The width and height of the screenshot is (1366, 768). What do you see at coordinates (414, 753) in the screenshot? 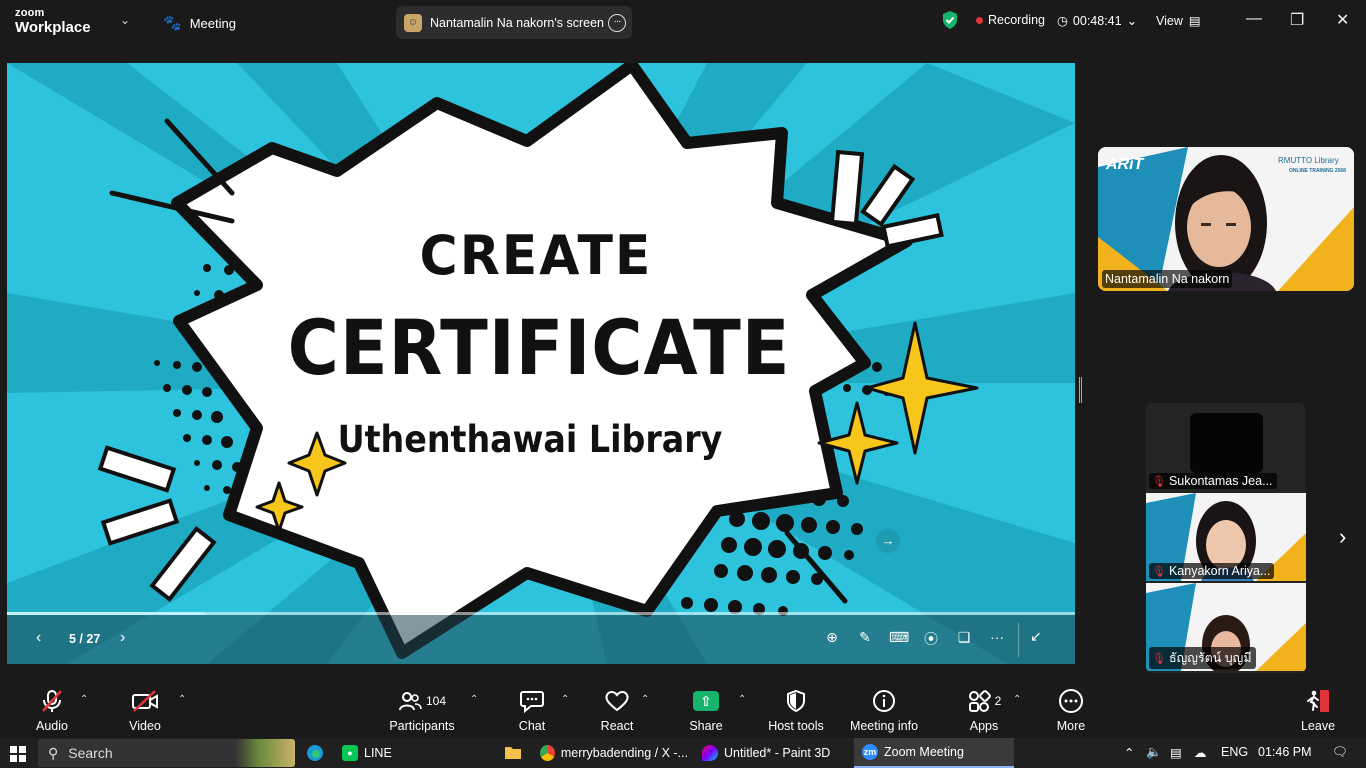
I see `taskbar-app-line: ● LINE` at bounding box center [414, 753].